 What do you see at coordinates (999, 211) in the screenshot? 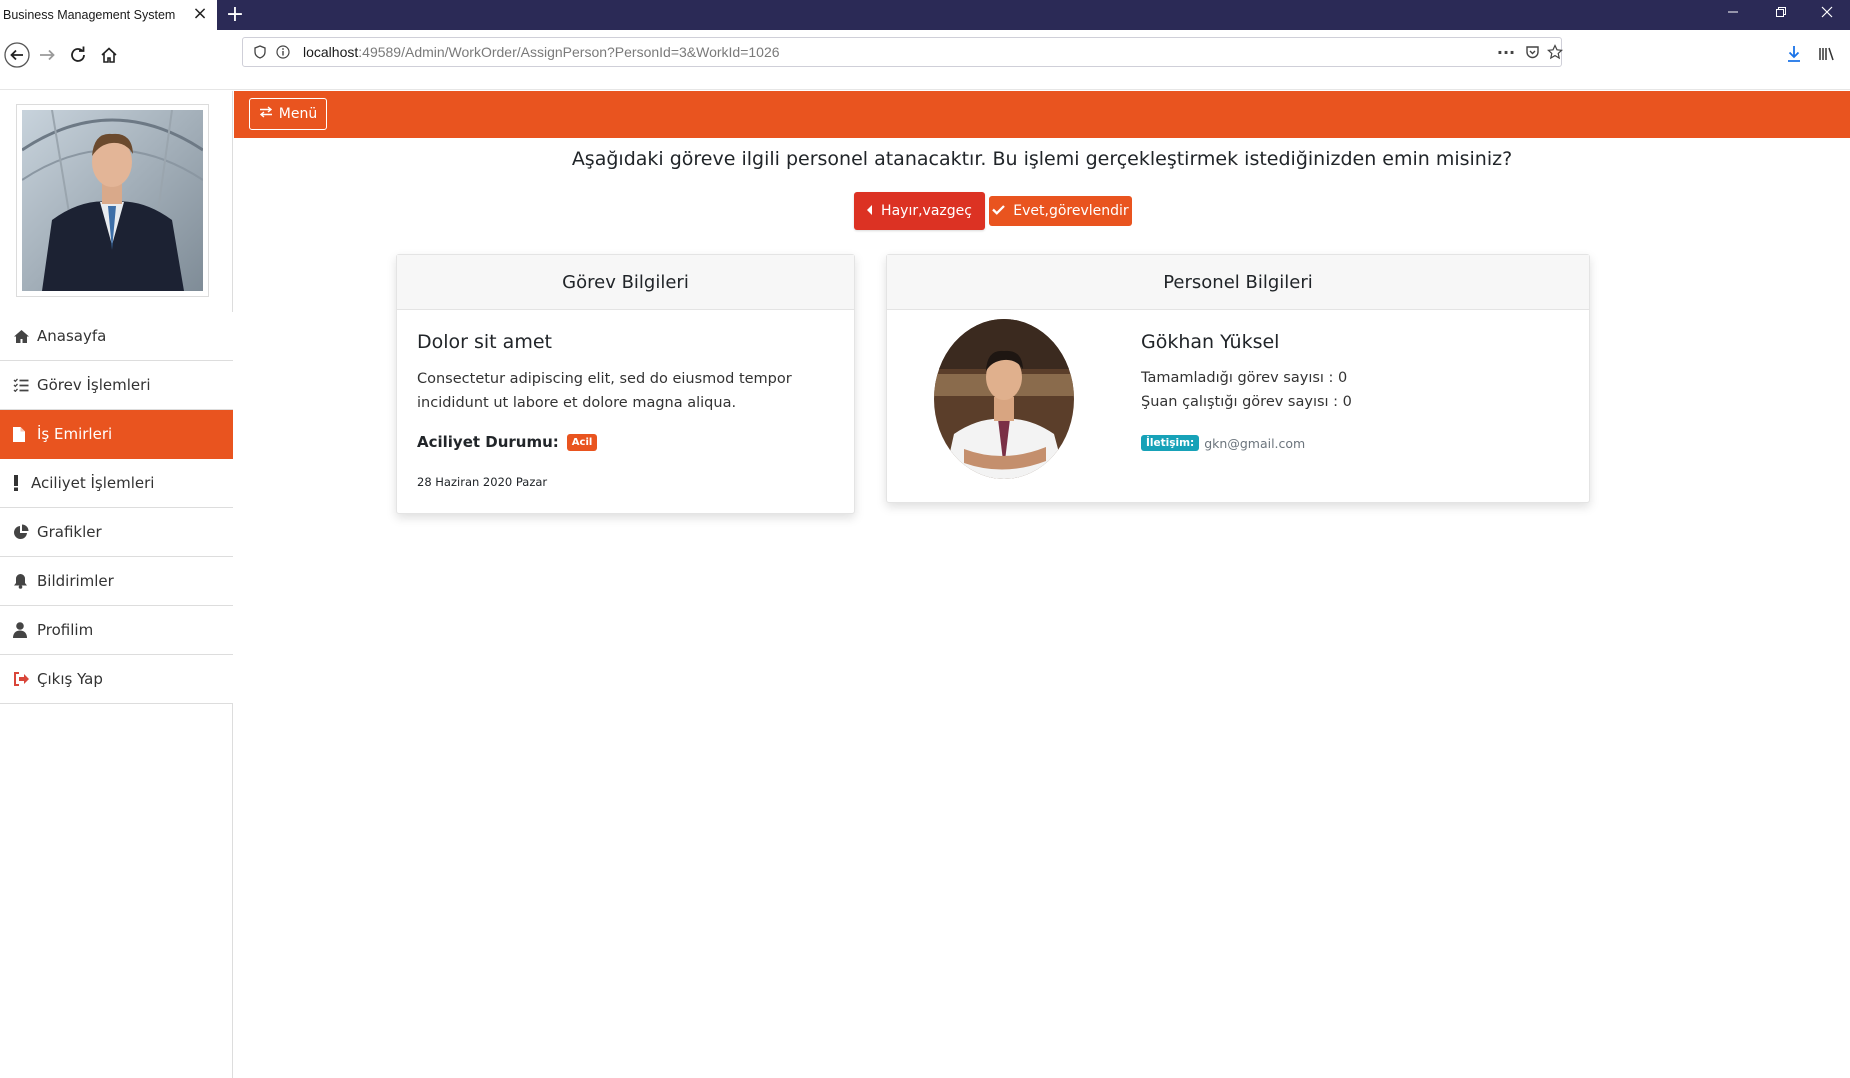
I see `check-icon` at bounding box center [999, 211].